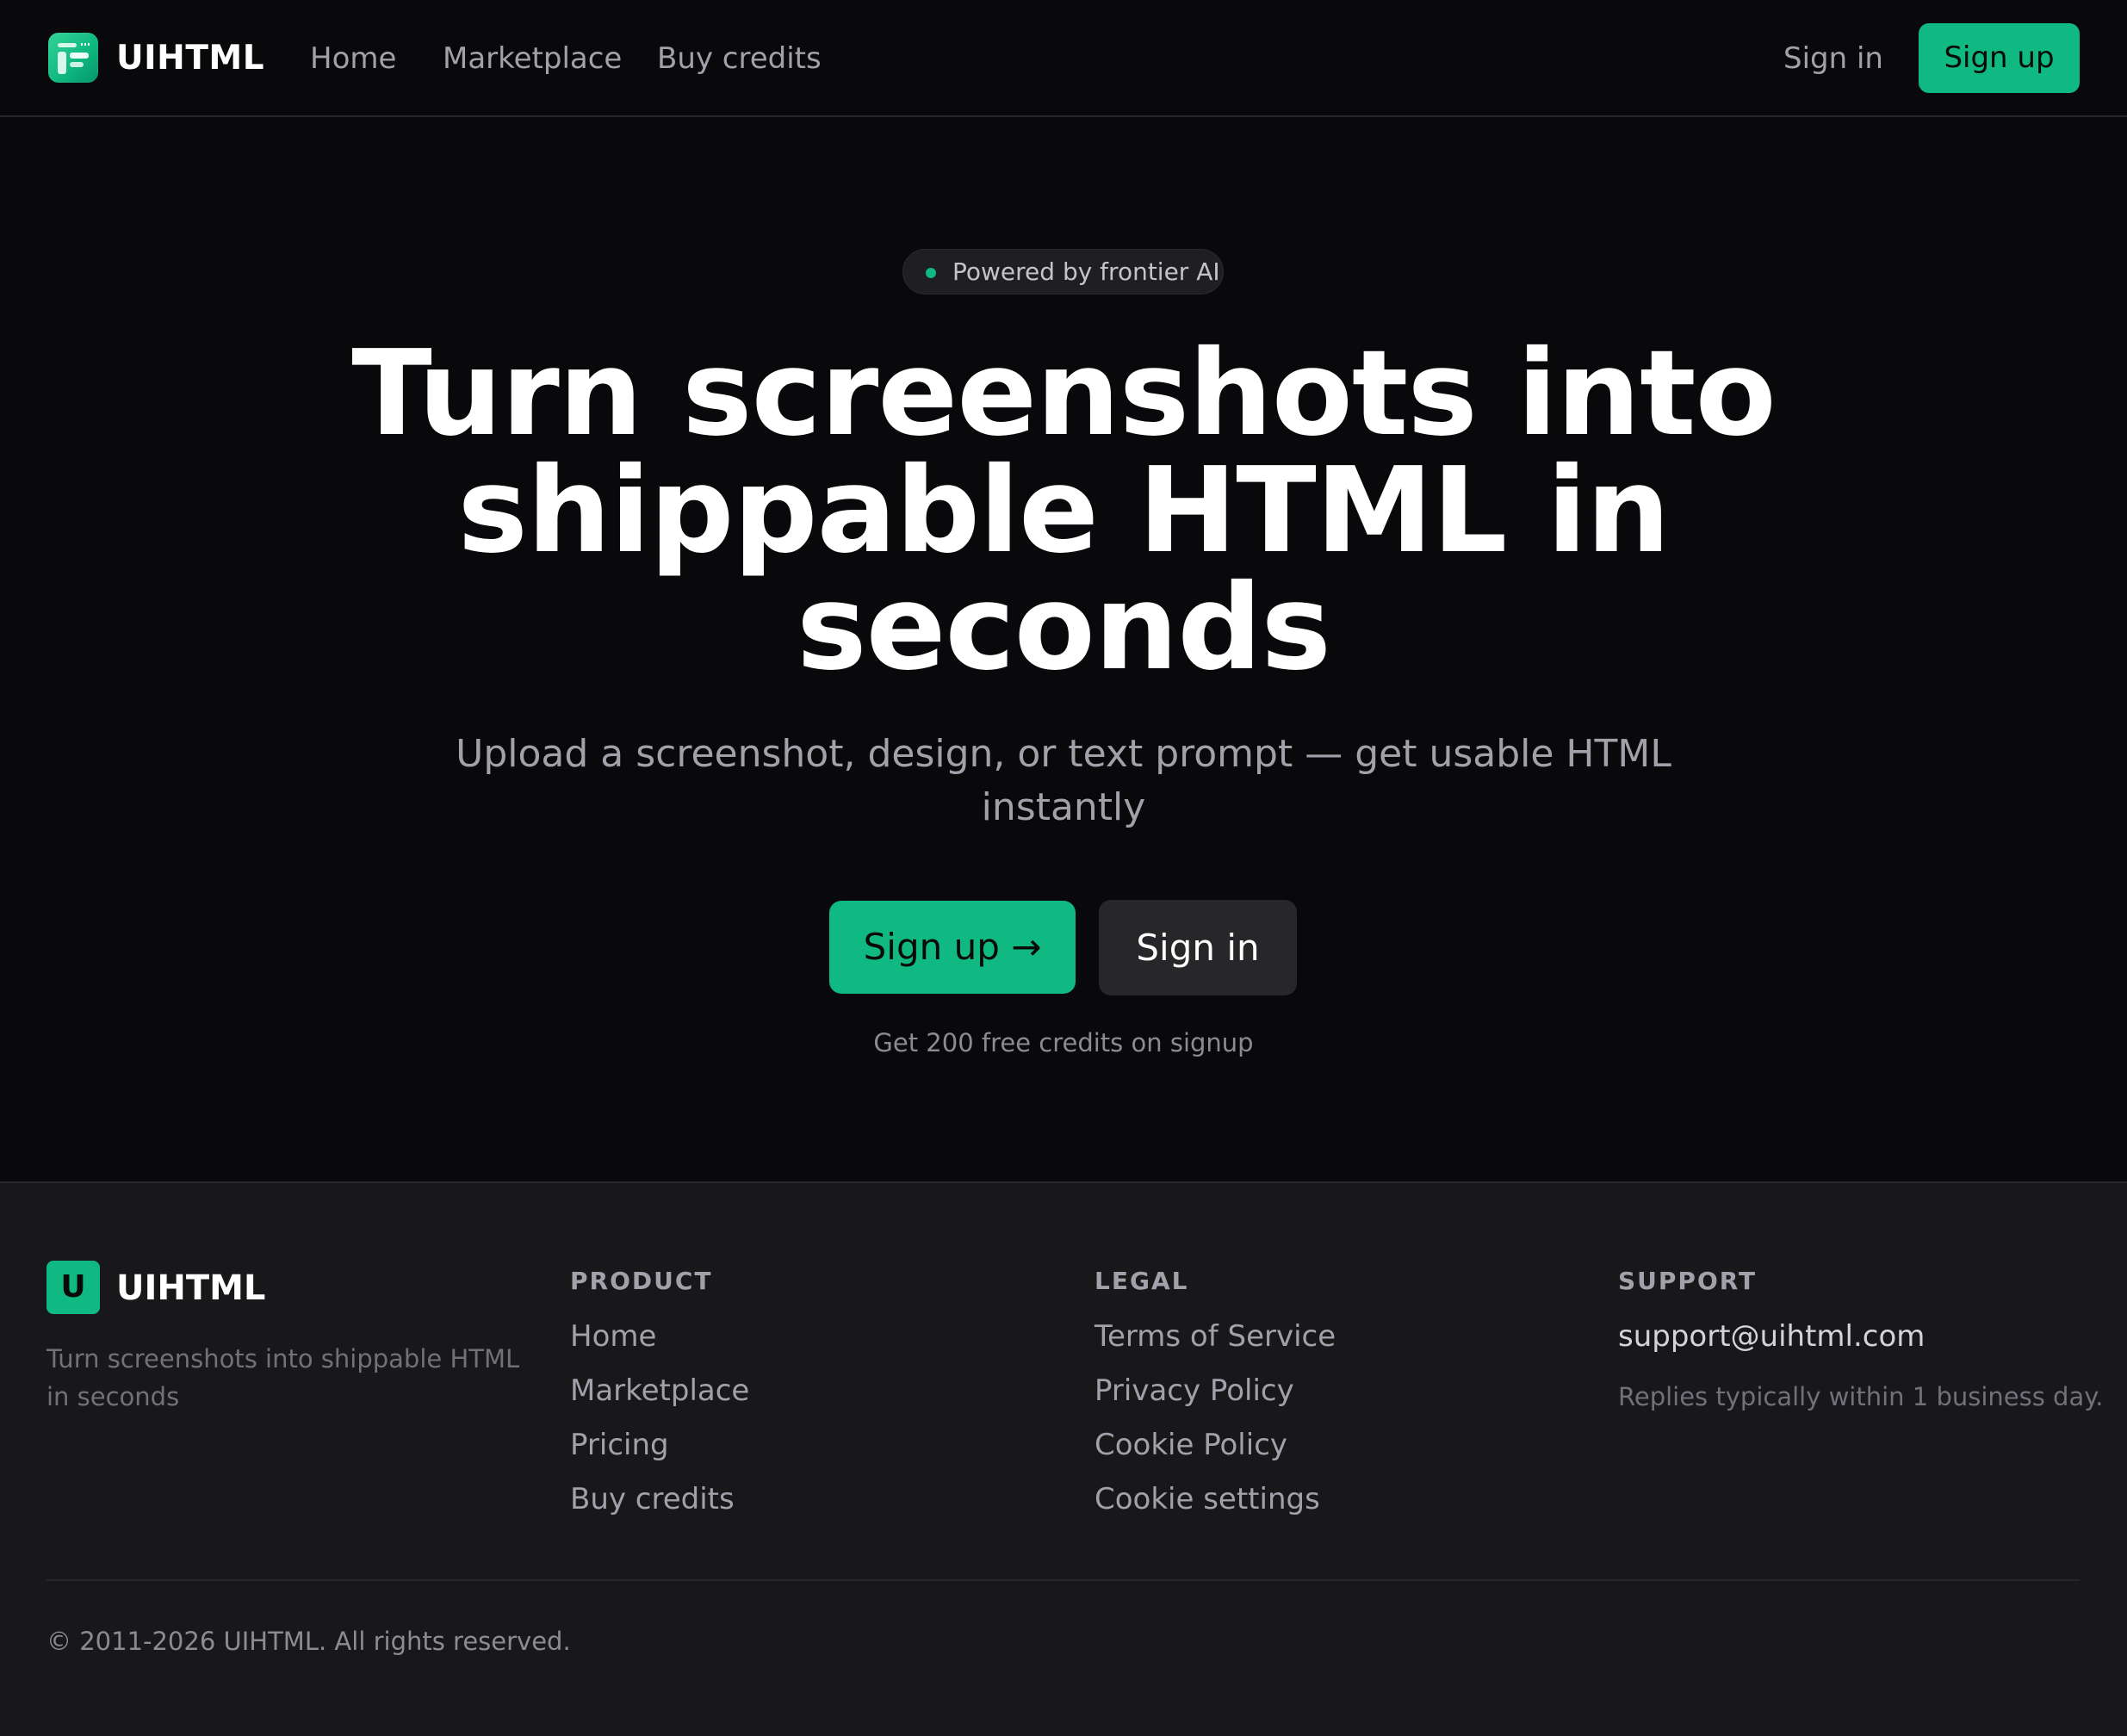 The image size is (2127, 1736). I want to click on powered-by-badge: Powered by frontier AI, so click(1063, 272).